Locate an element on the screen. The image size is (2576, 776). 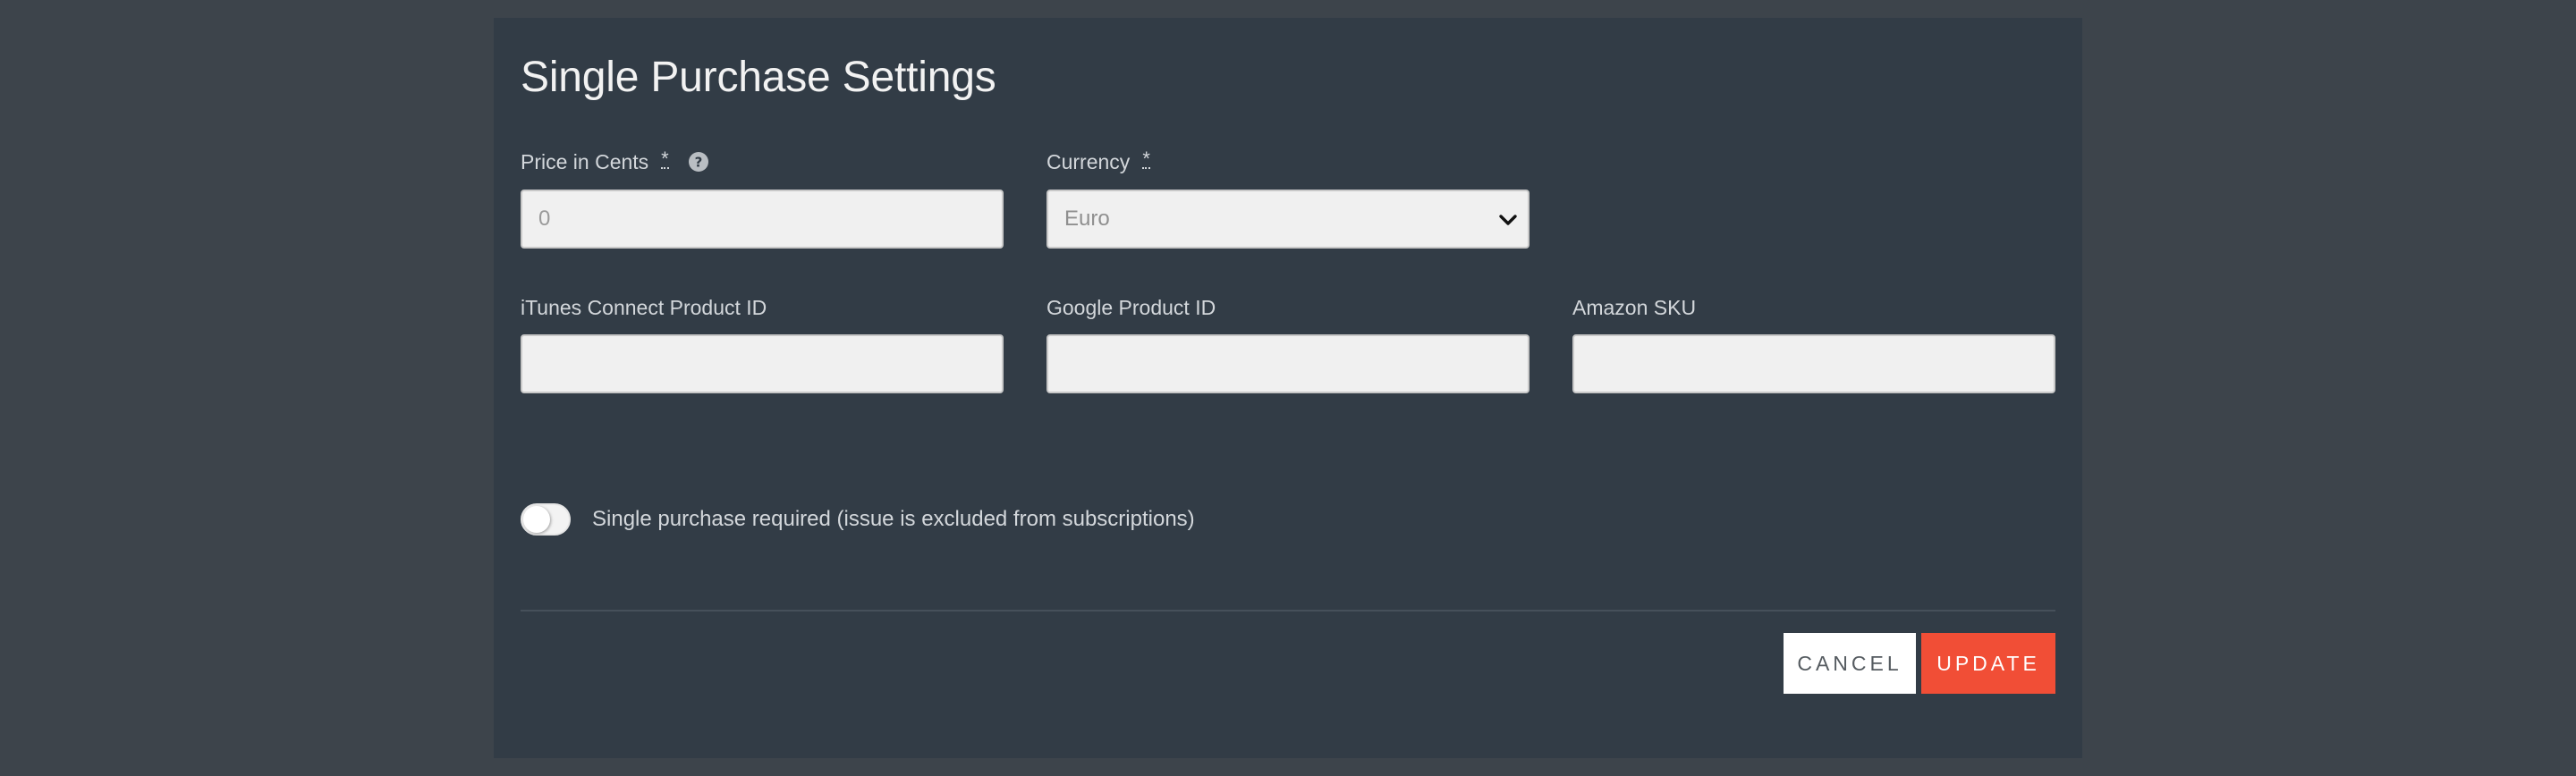
toggle-knob is located at coordinates (536, 519).